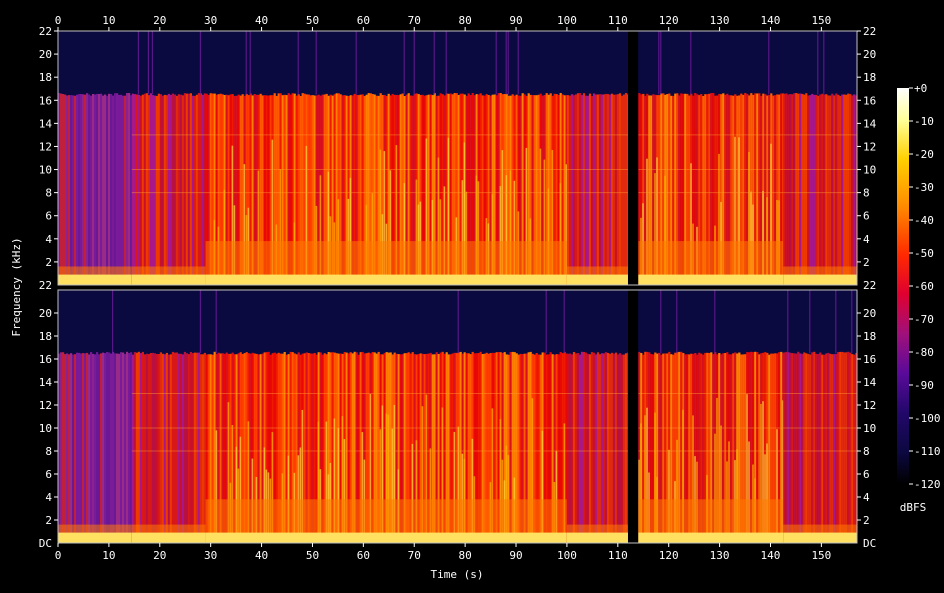 This screenshot has height=593, width=944. What do you see at coordinates (866, 216) in the screenshot?
I see `y-tick-label: 6` at bounding box center [866, 216].